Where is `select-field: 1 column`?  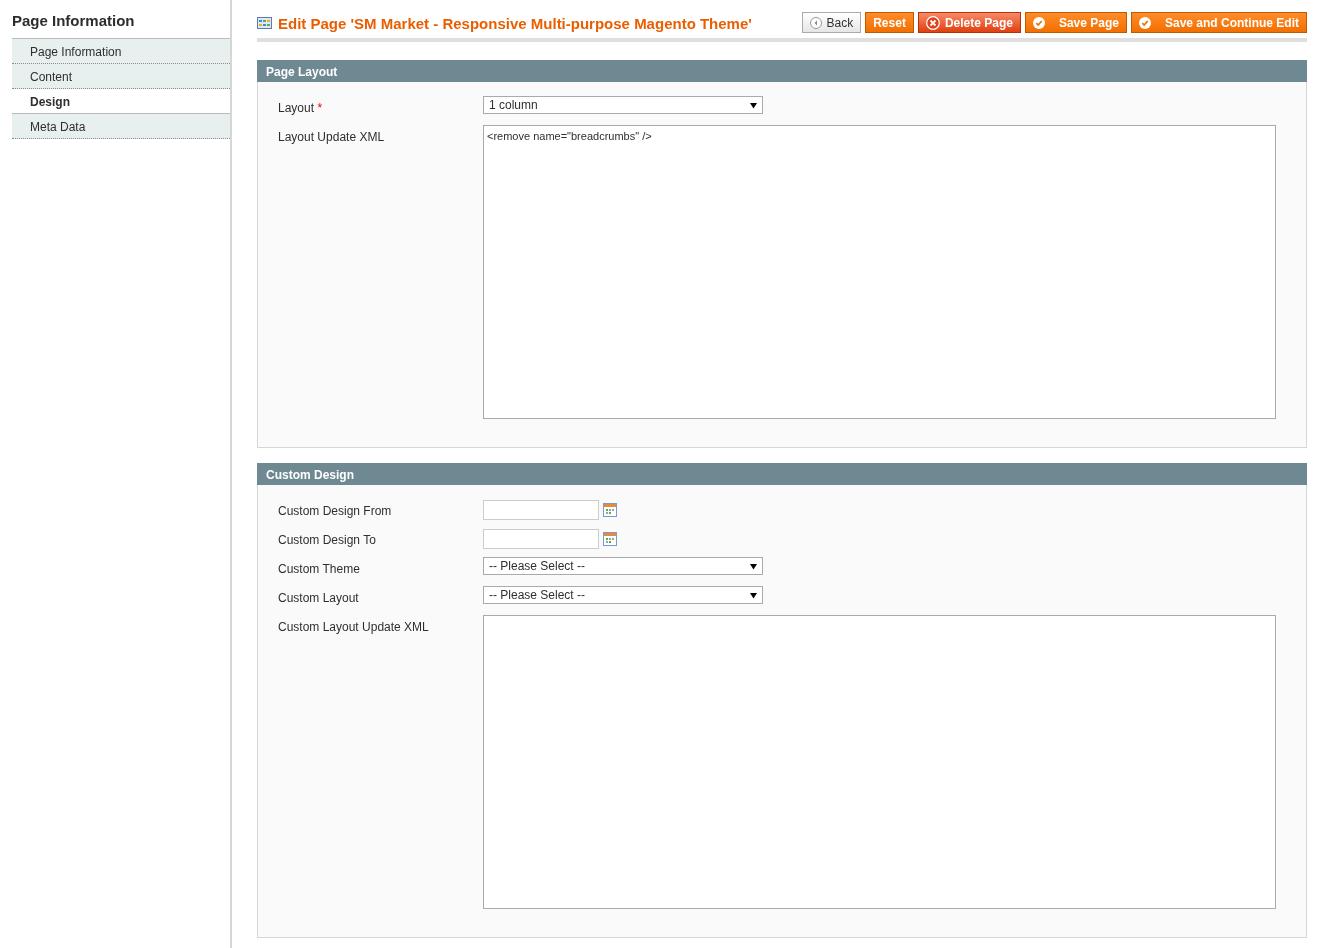 select-field: 1 column is located at coordinates (623, 105).